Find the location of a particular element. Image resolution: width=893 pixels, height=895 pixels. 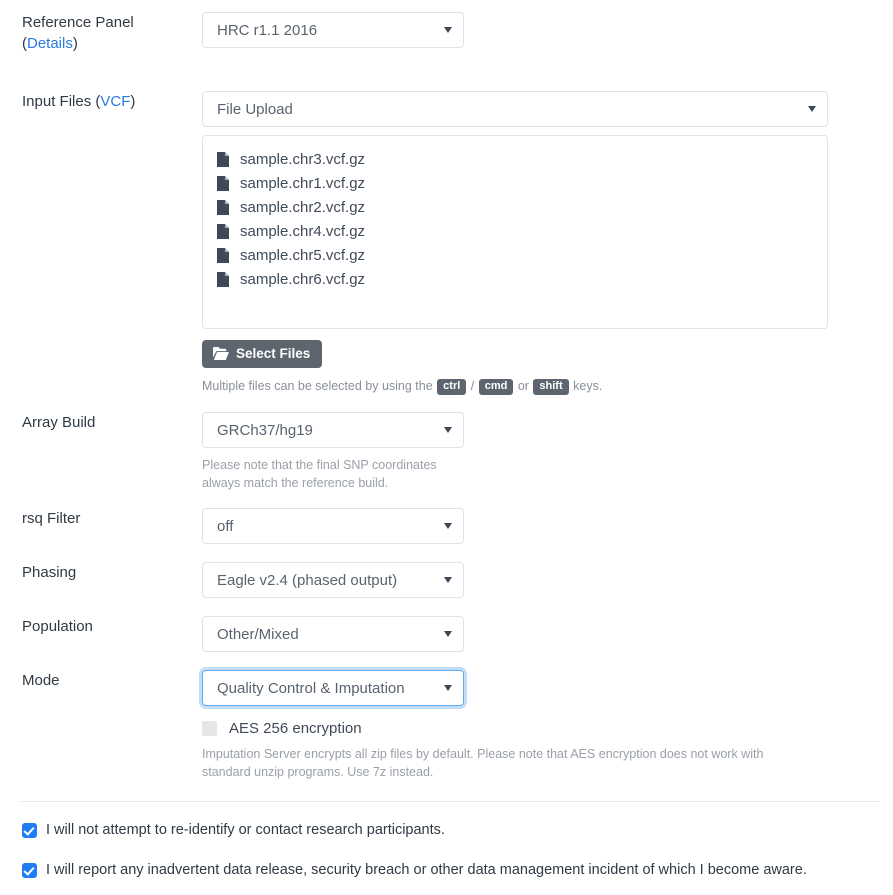

details-link: Details is located at coordinates (50, 43).